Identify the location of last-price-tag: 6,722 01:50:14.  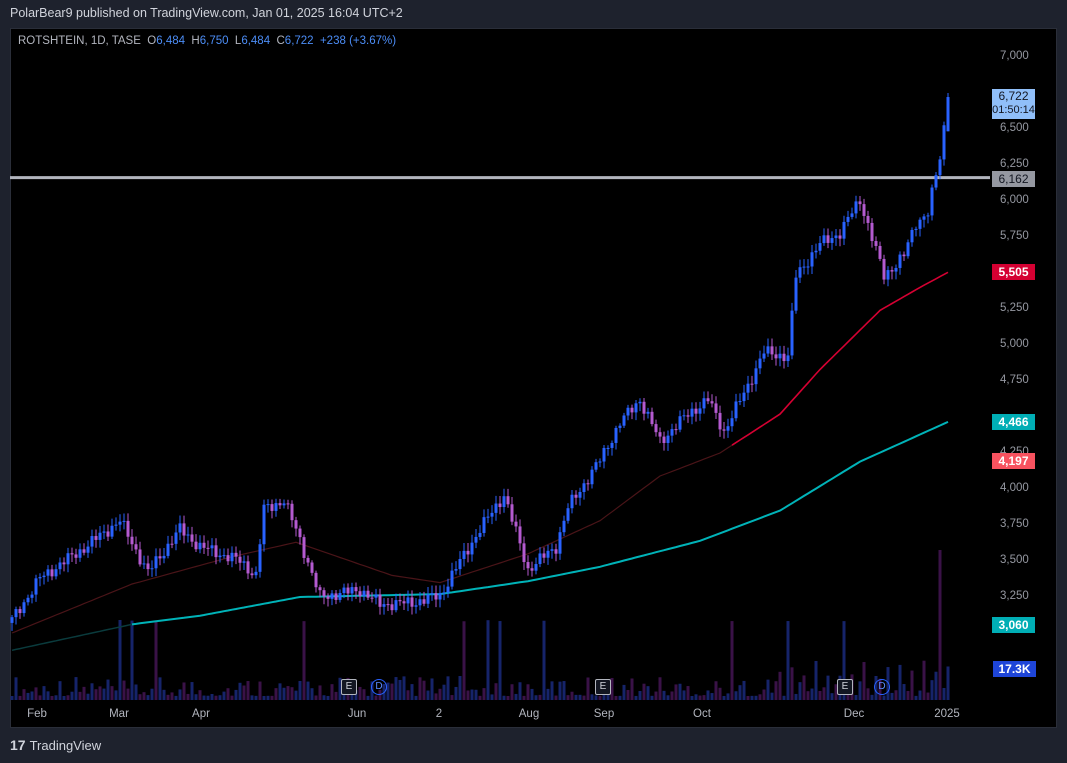
(1013, 104).